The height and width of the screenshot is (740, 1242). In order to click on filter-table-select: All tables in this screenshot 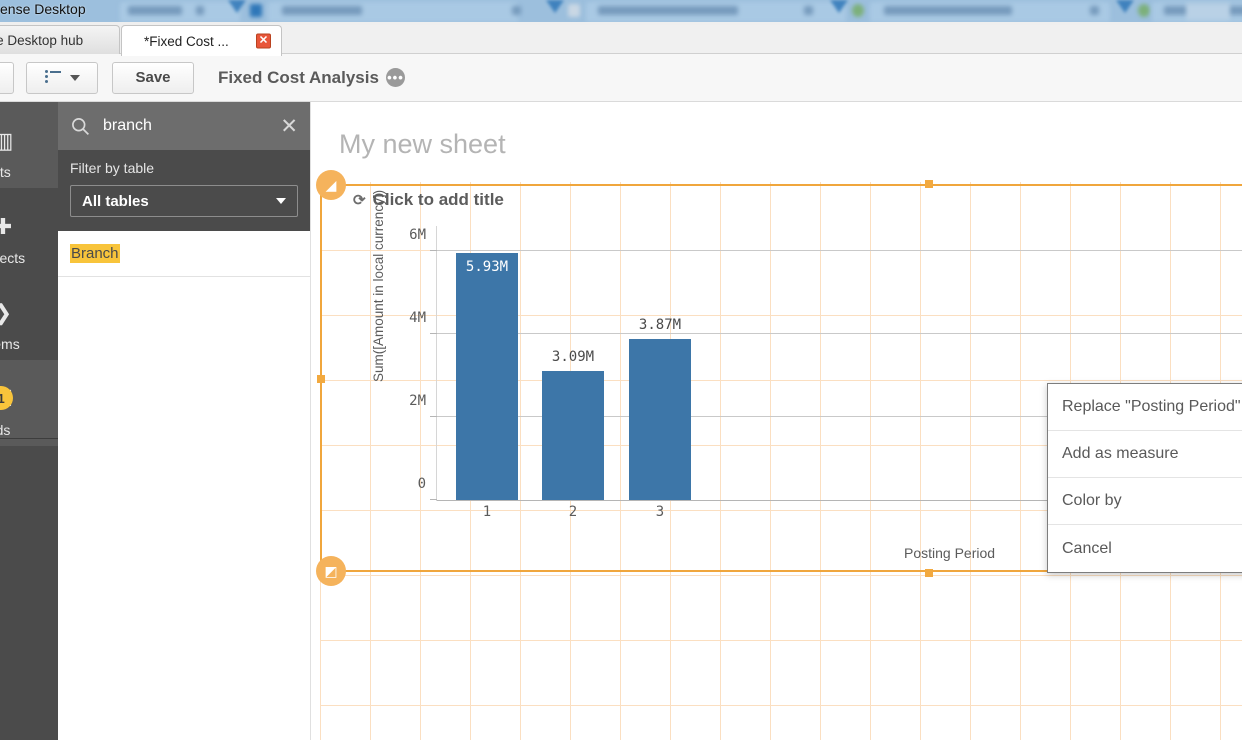, I will do `click(184, 201)`.